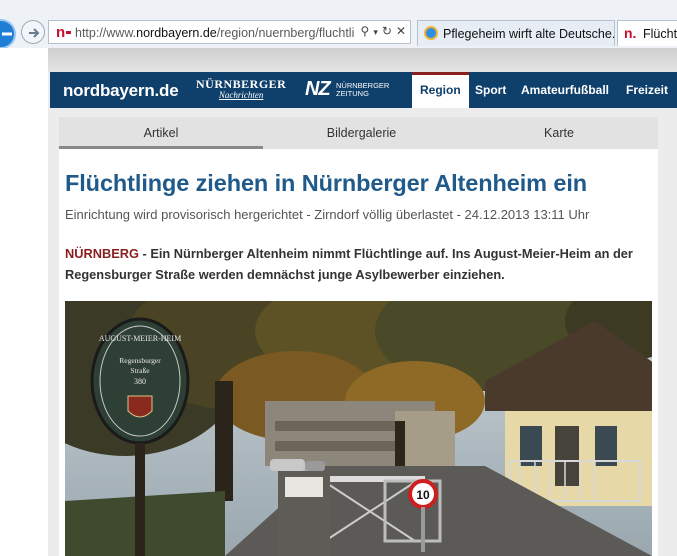  Describe the element at coordinates (140, 360) in the screenshot. I see `svg-text: Regensburger` at that location.